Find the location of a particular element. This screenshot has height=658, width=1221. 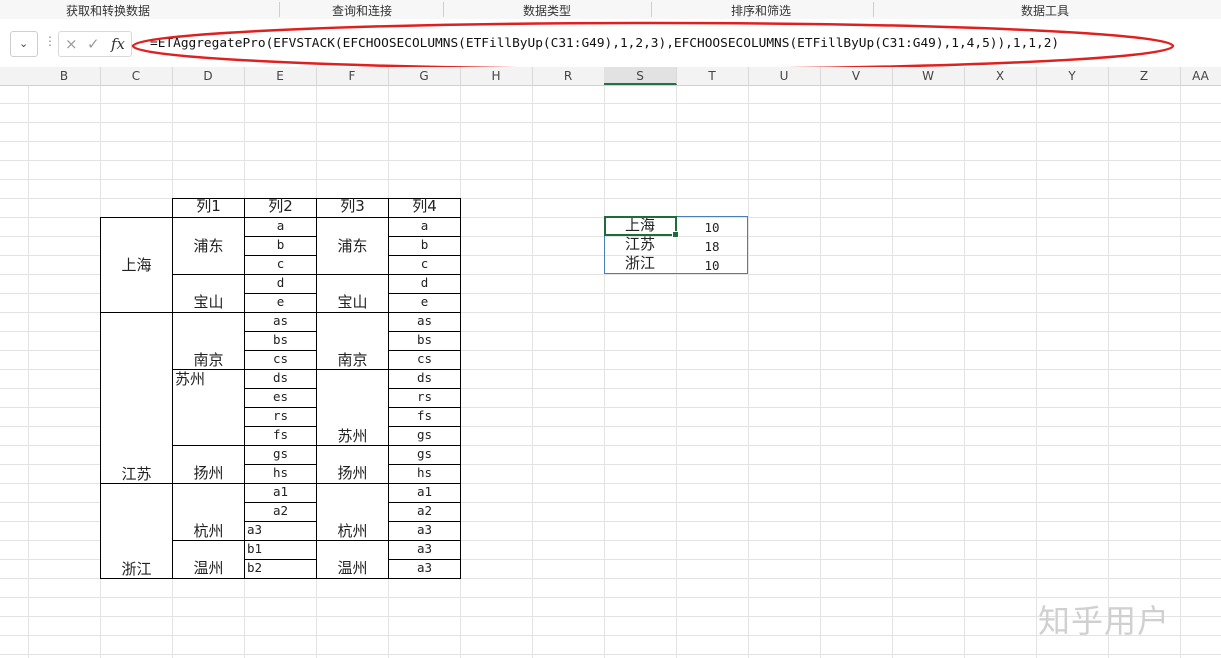

summary-name-cell: 上海 is located at coordinates (640, 227).